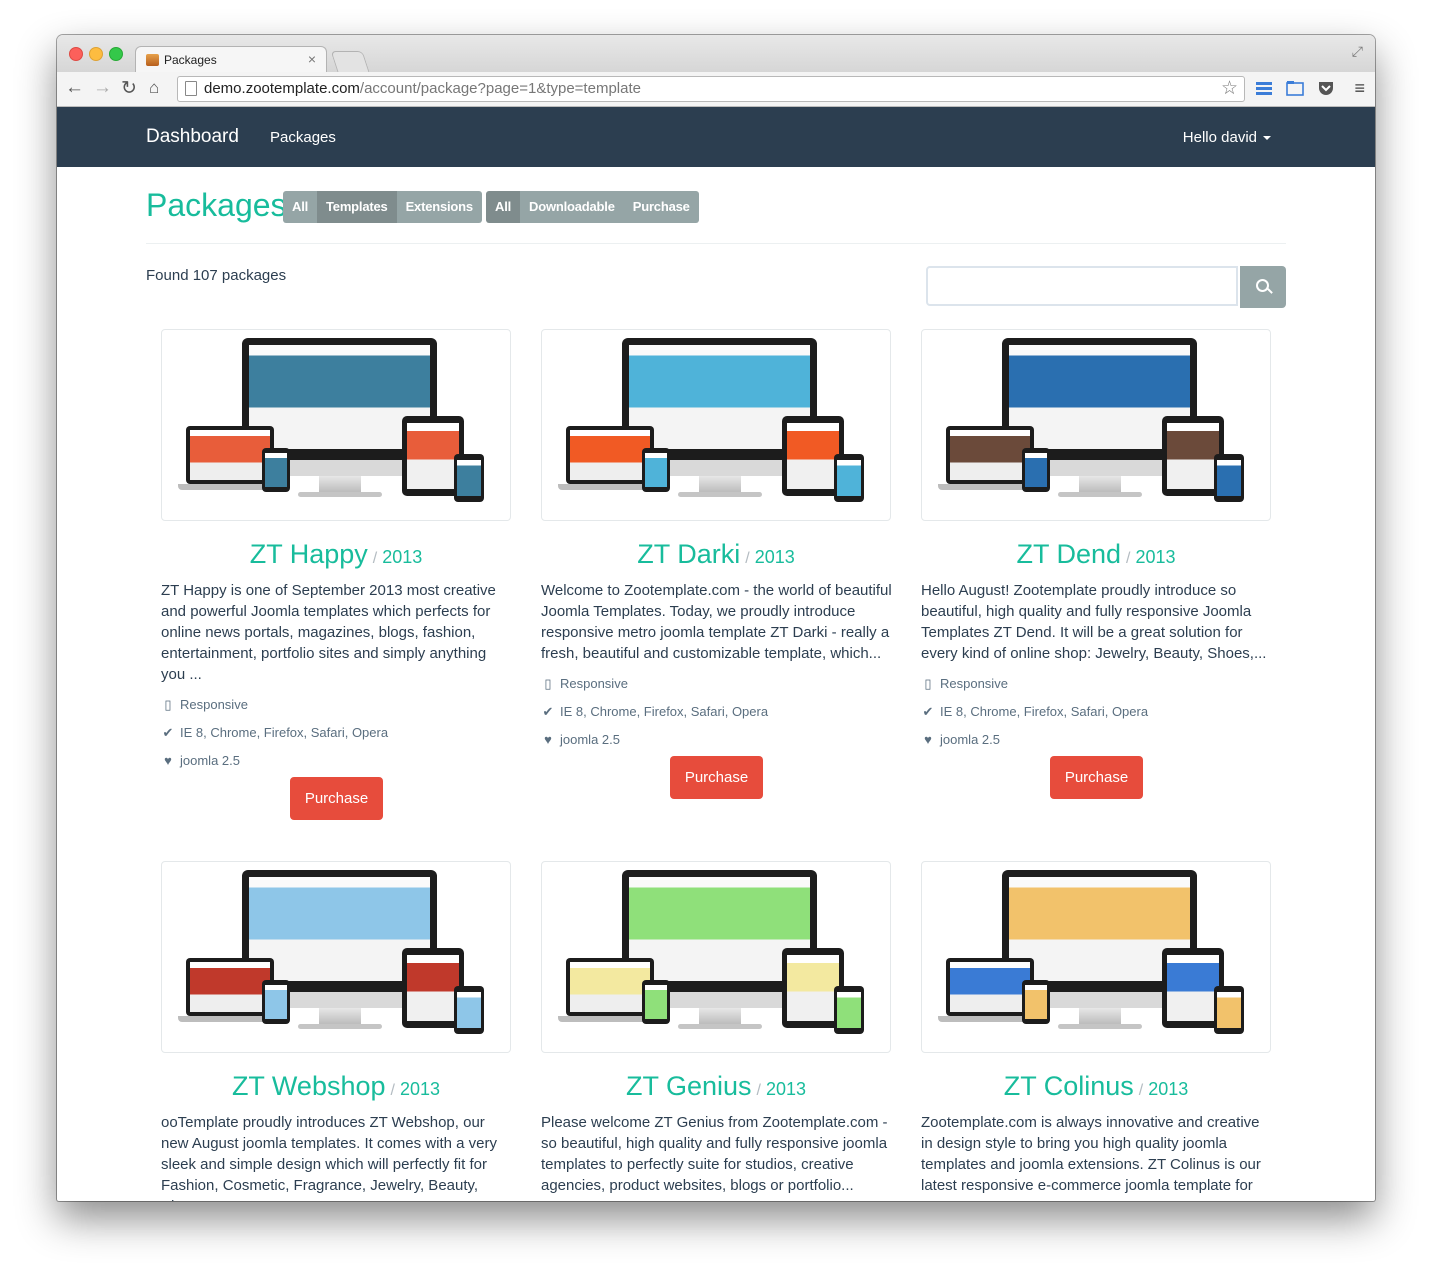 The image size is (1432, 1281). What do you see at coordinates (716, 243) in the screenshot?
I see `divider` at bounding box center [716, 243].